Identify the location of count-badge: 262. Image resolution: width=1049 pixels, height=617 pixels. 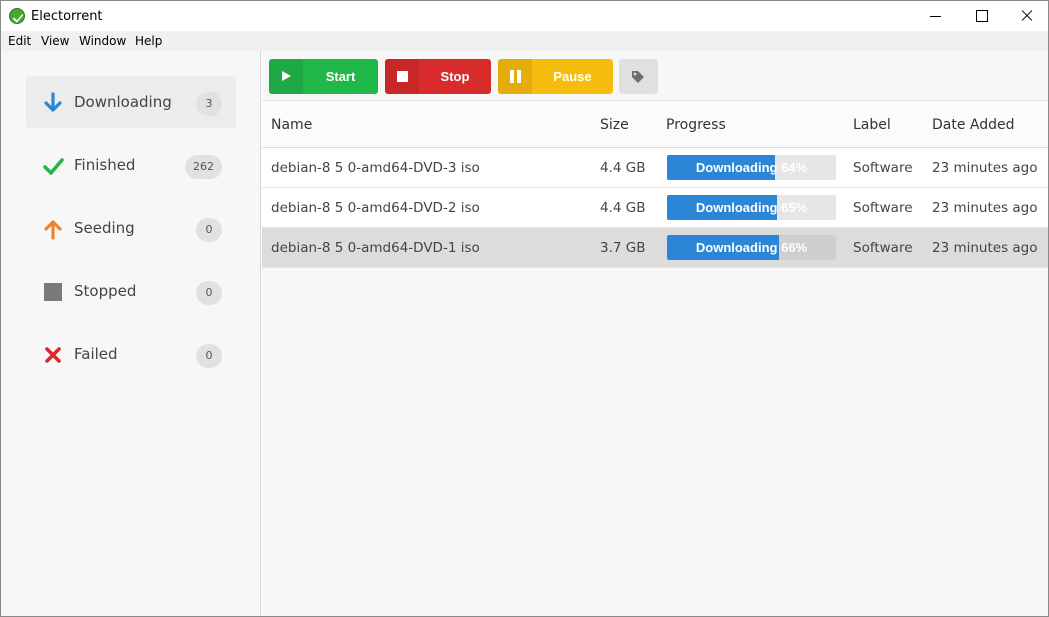
(203, 167).